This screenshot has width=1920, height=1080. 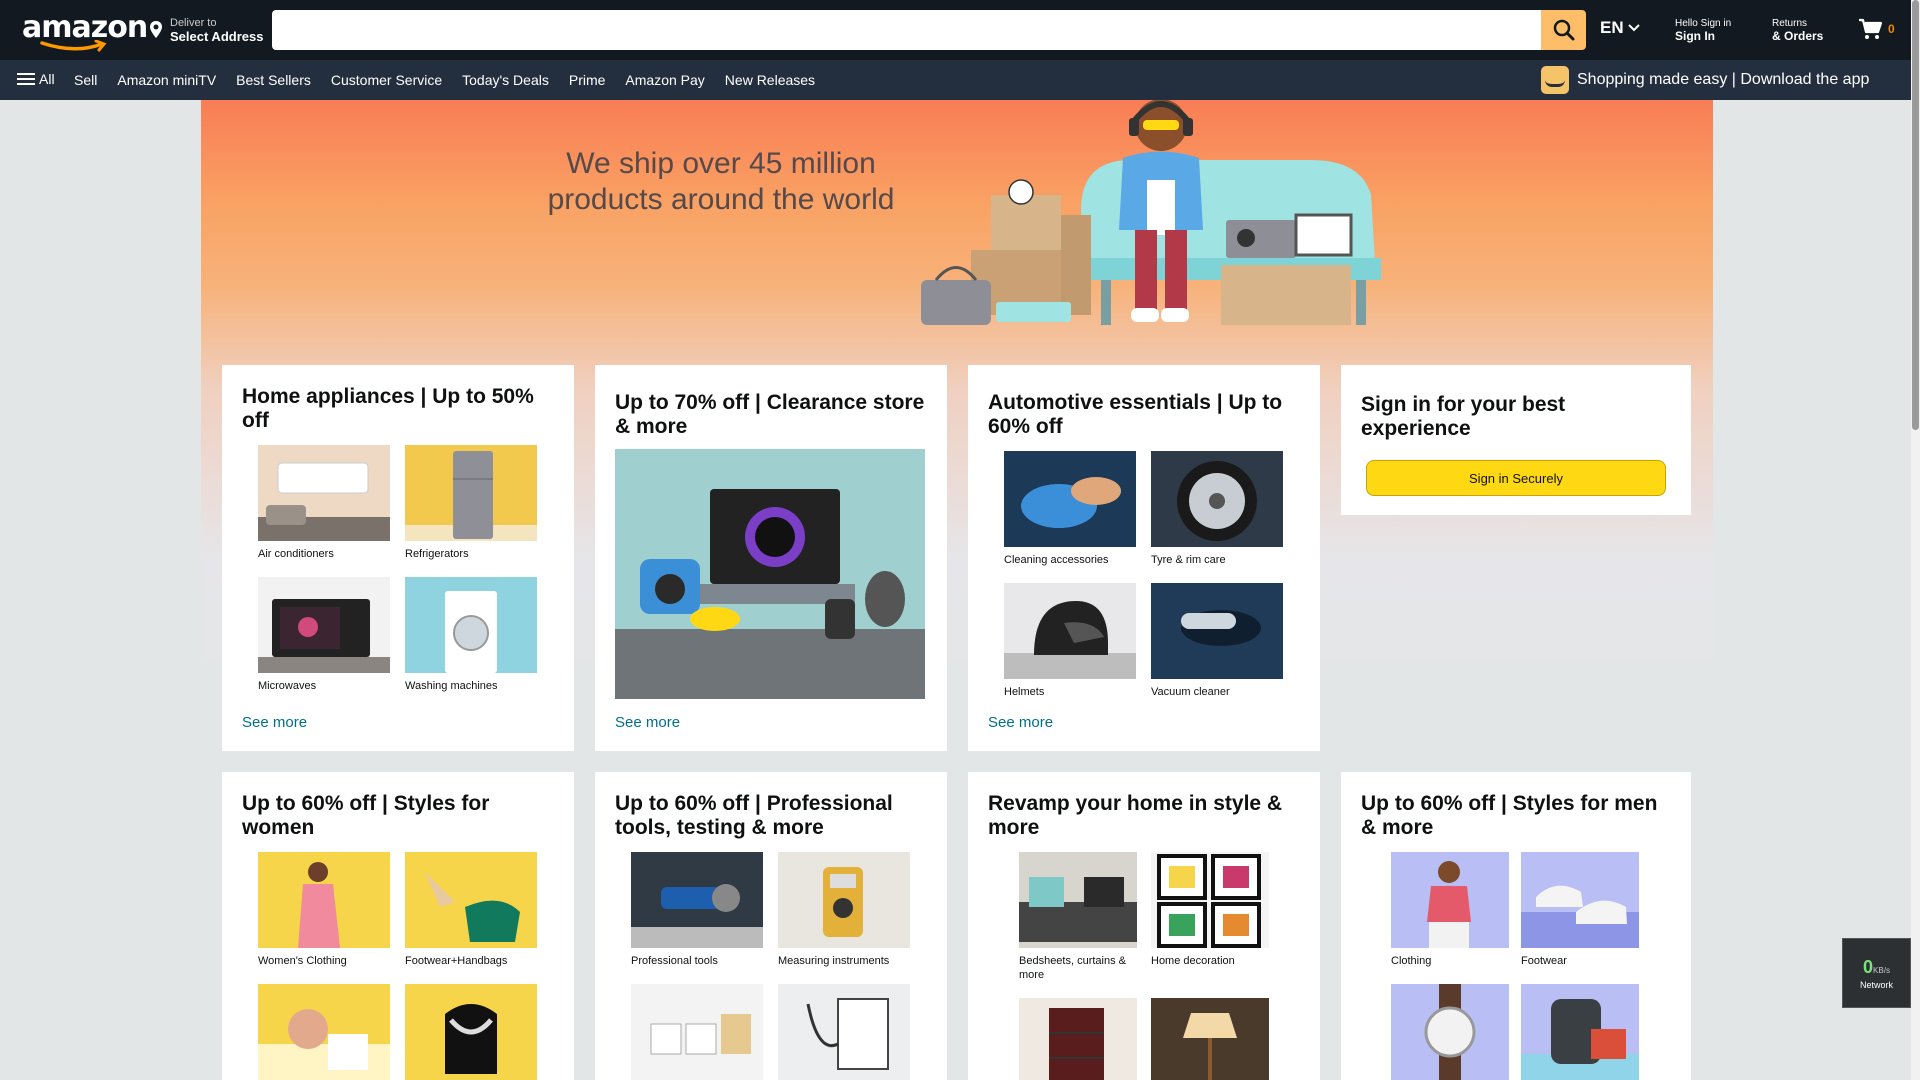 I want to click on hero-line-2: products around the world, so click(x=721, y=199).